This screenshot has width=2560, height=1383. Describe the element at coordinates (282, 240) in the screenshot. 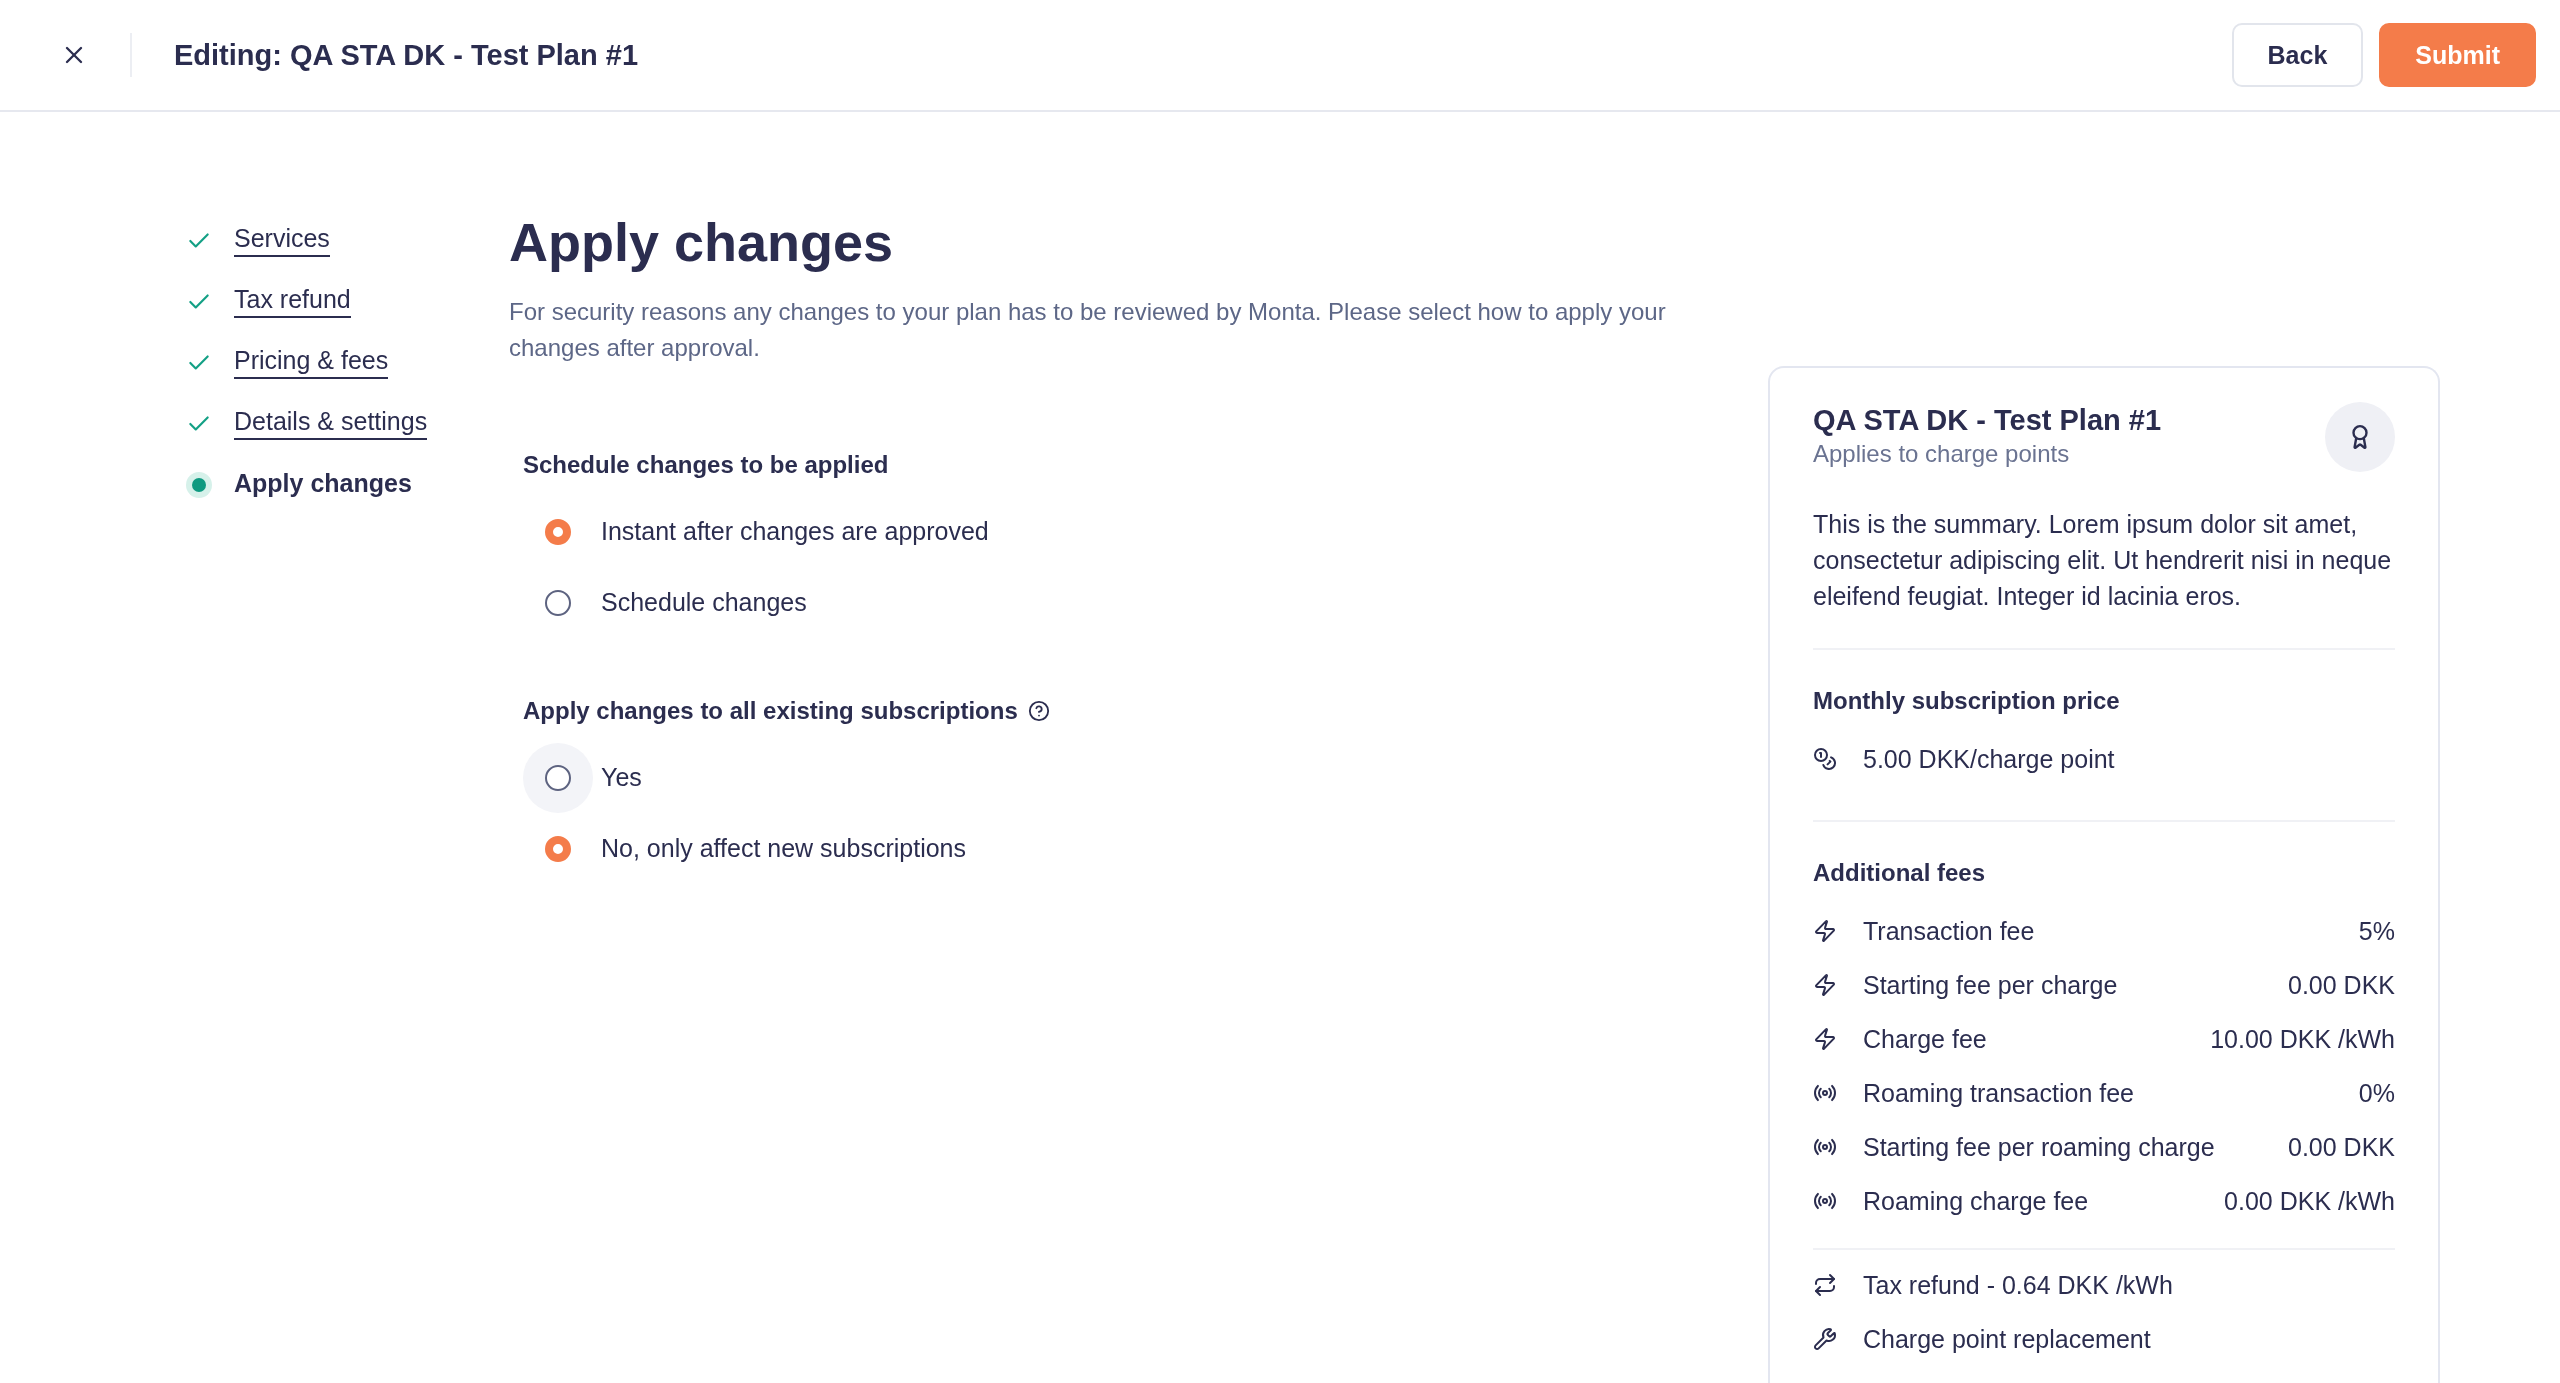

I see `step-link: Services` at that location.